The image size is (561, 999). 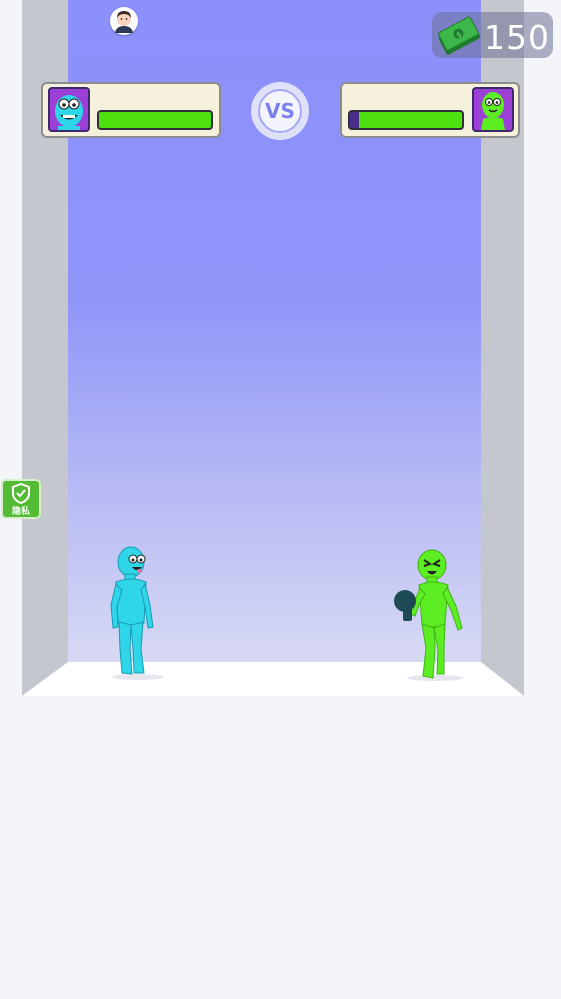 I want to click on player-health-bar, so click(x=155, y=120).